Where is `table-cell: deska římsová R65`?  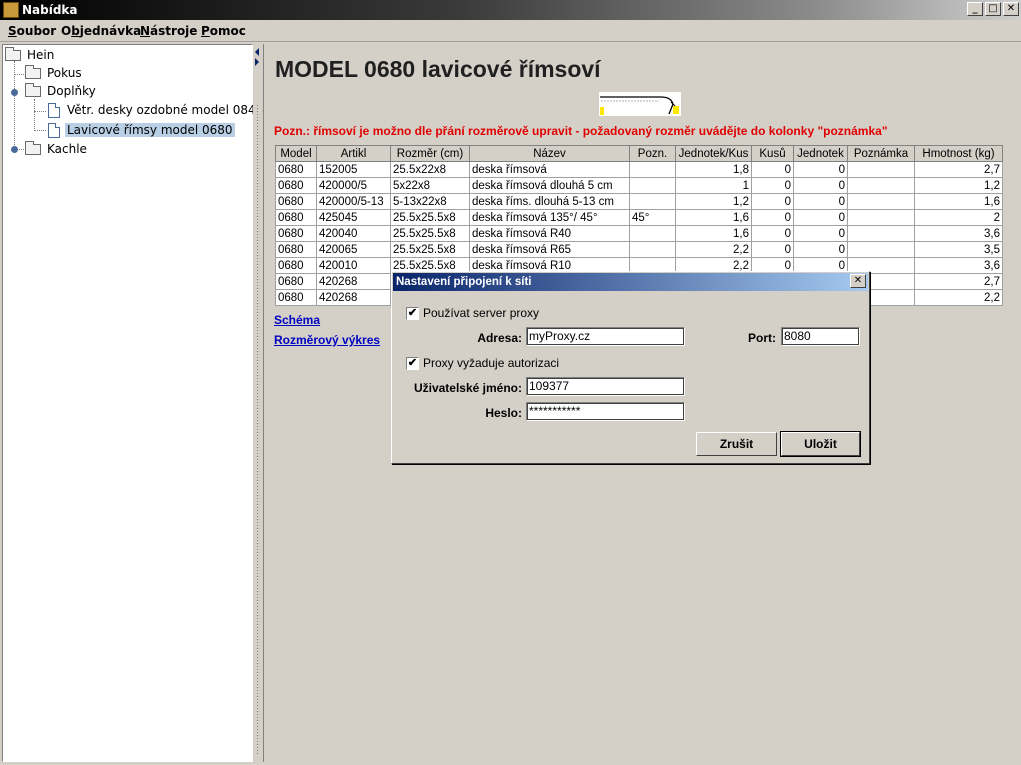 table-cell: deska římsová R65 is located at coordinates (549, 249).